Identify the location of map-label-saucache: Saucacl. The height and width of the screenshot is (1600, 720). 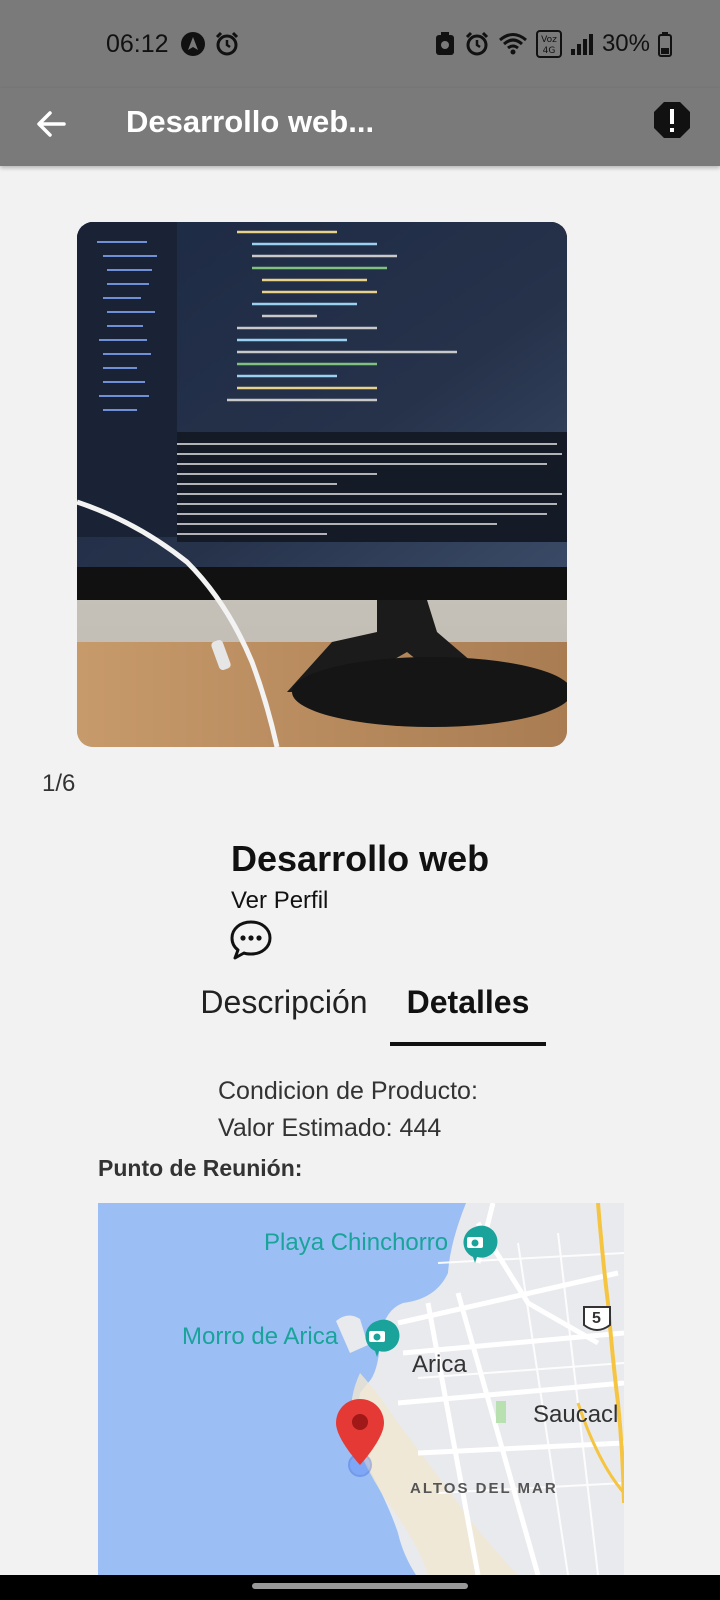
(576, 1414).